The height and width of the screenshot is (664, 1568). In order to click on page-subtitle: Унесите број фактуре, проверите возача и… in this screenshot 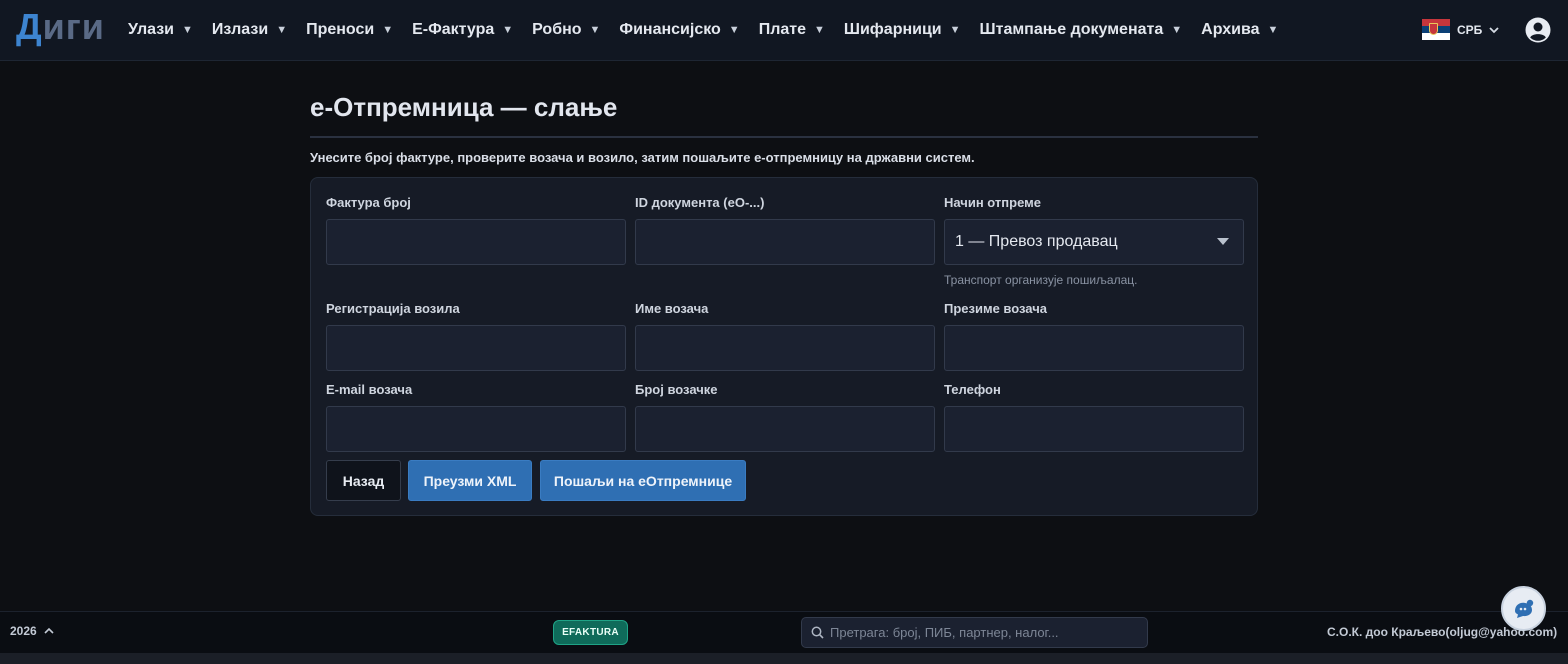, I will do `click(642, 157)`.